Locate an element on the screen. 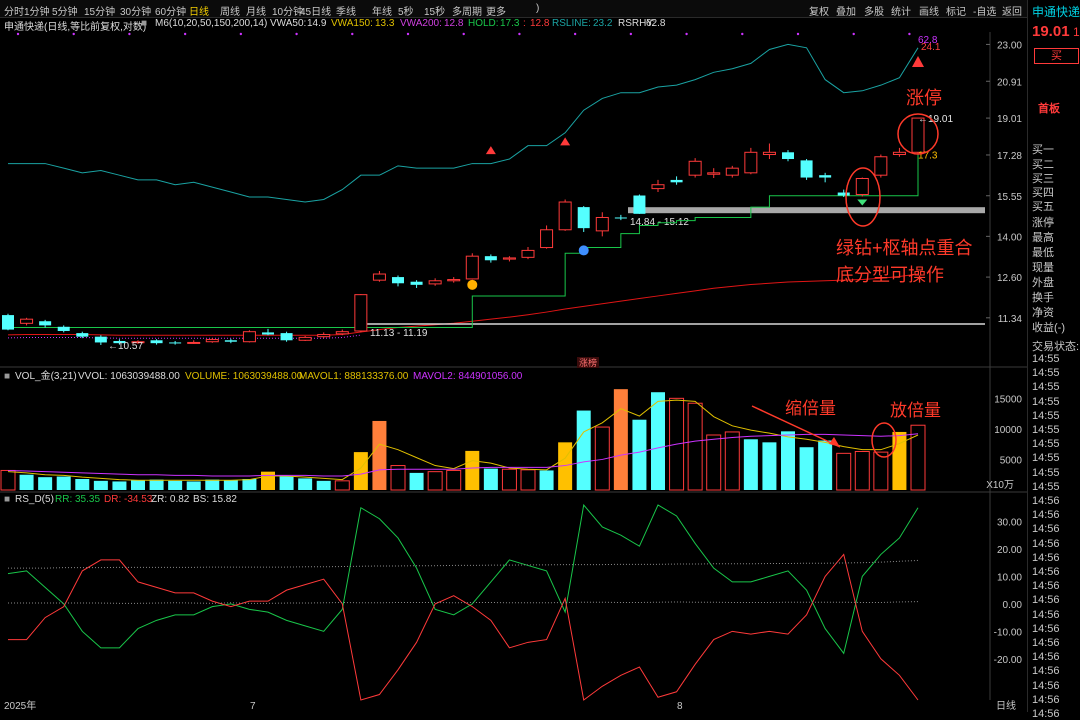  rs-tick: 10.00 is located at coordinates (1009, 577).